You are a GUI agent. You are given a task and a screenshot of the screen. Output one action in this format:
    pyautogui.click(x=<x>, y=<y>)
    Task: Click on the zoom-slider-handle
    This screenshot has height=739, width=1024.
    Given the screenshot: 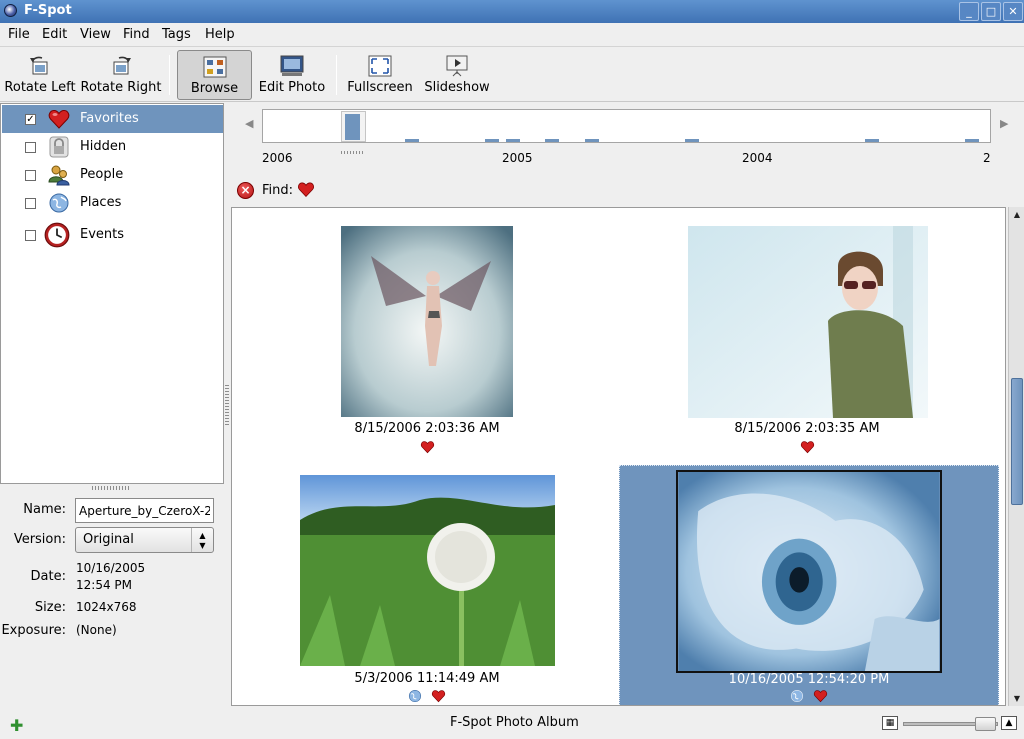 What is the action you would take?
    pyautogui.click(x=985, y=724)
    